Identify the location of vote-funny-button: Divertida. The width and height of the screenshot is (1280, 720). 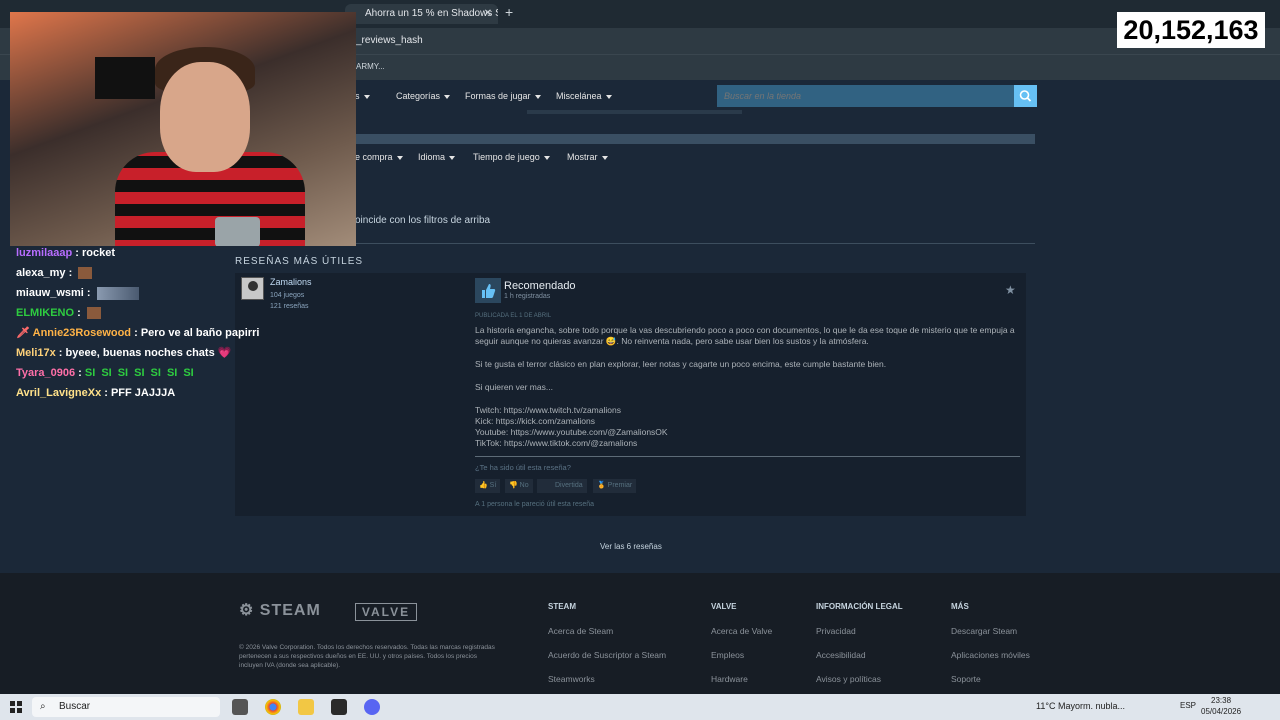
(562, 486).